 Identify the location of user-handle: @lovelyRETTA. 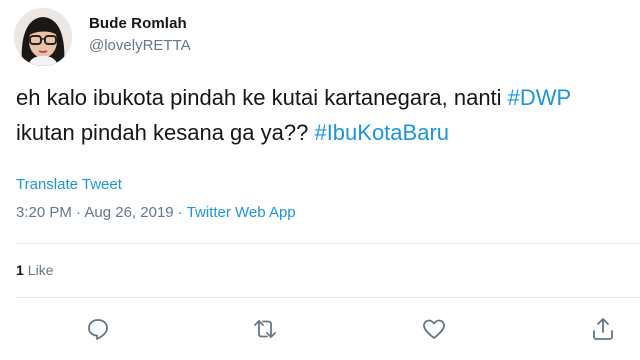
(140, 45).